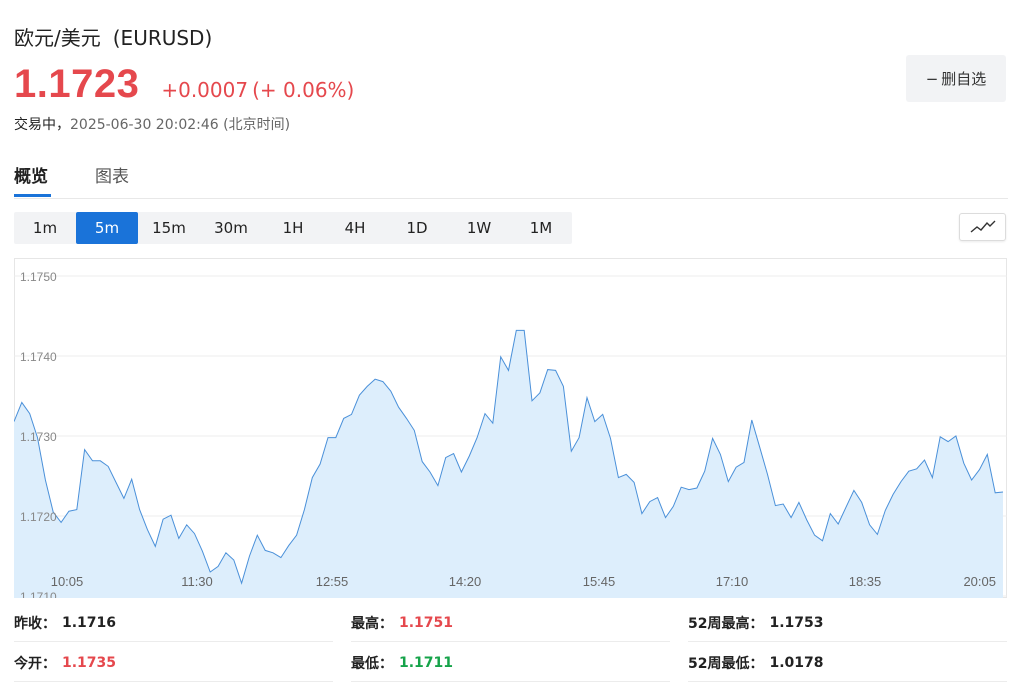  I want to click on last-price: 1.1723, so click(77, 84).